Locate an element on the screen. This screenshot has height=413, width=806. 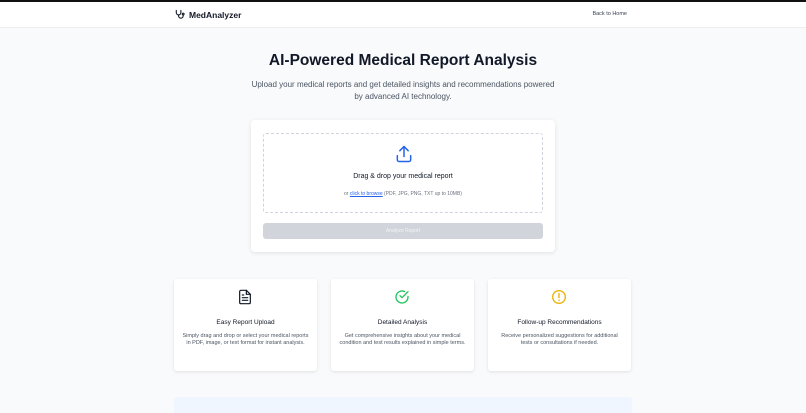
page-title: AI-Powered Medical Report Analysis is located at coordinates (403, 60).